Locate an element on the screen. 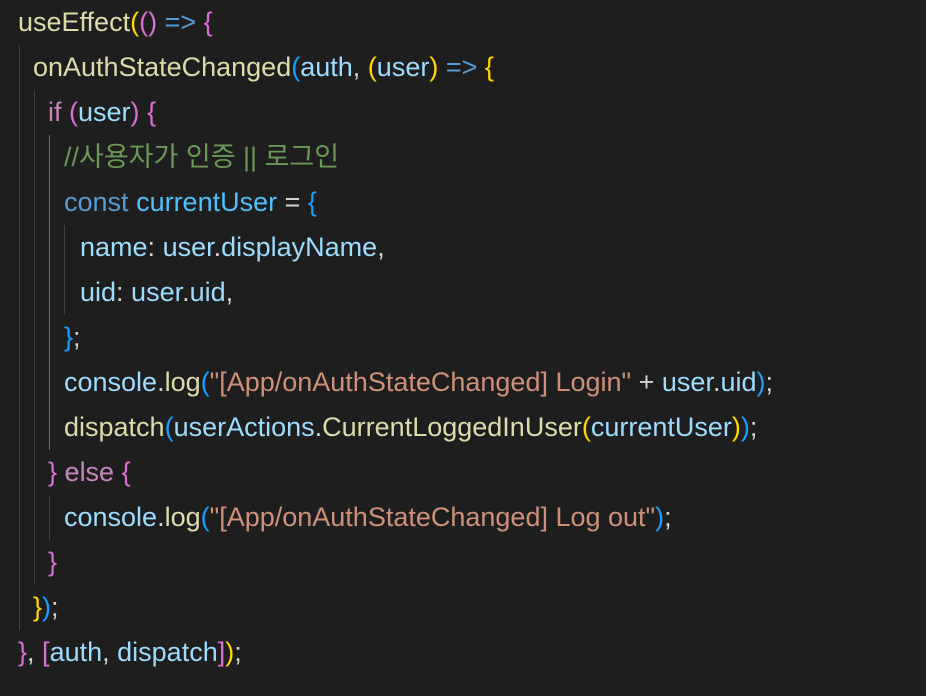 Image resolution: width=926 pixels, height=696 pixels. code-line-3: if (user) { is located at coordinates (102, 112).